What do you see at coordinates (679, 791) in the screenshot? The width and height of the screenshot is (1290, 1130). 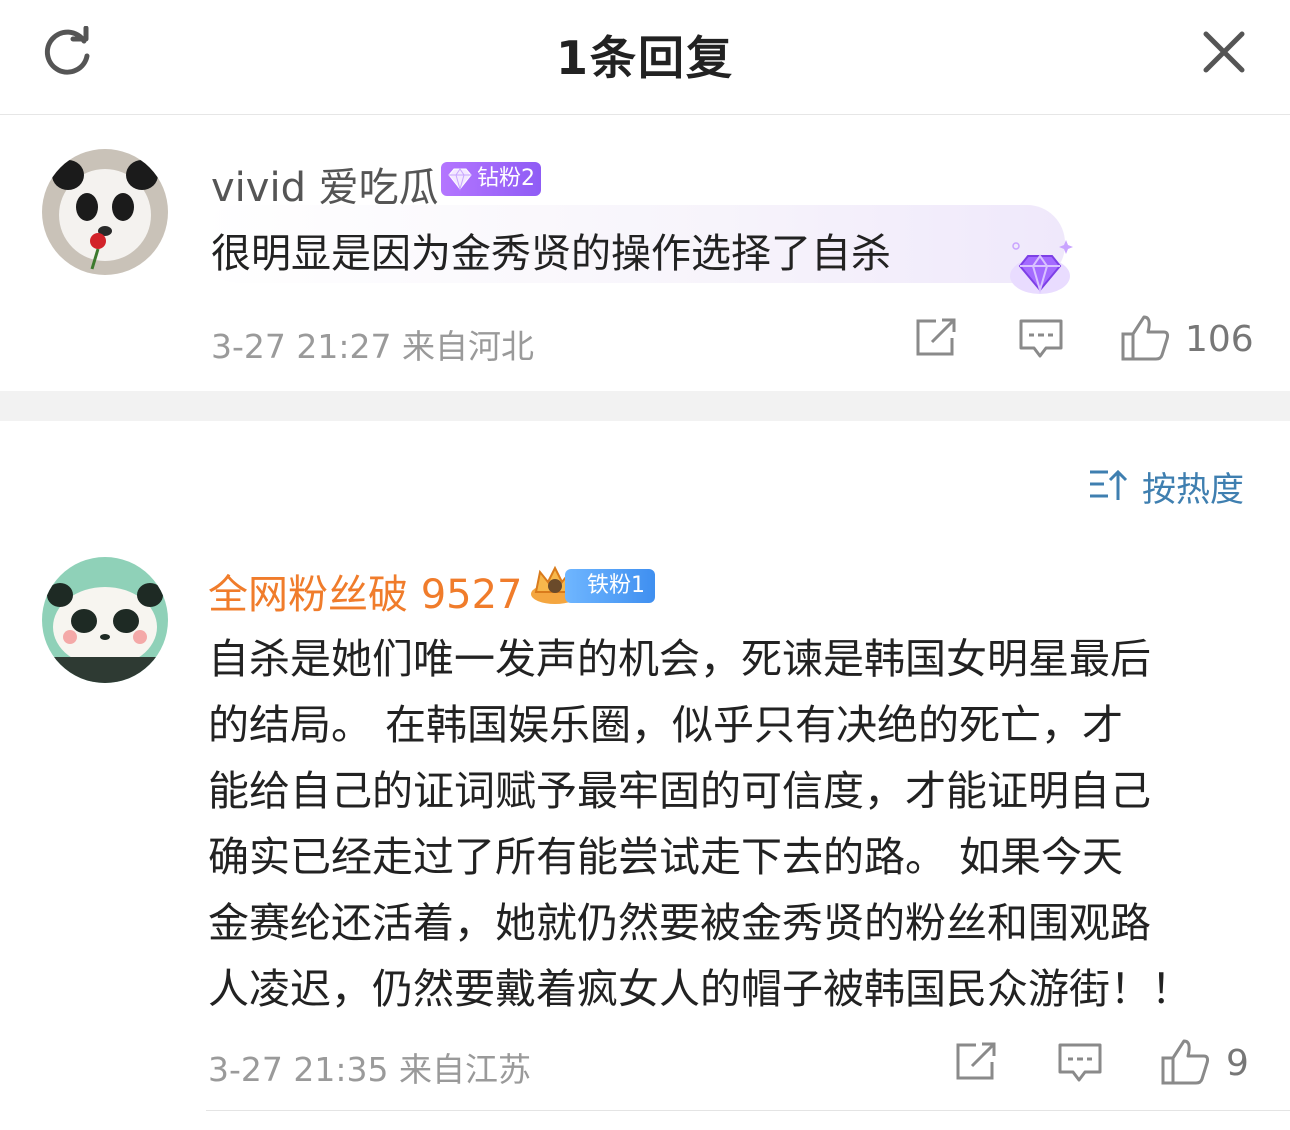 I see `comment-line: 能给自己的证词赋予最牢固的可信度，才能证明自己` at bounding box center [679, 791].